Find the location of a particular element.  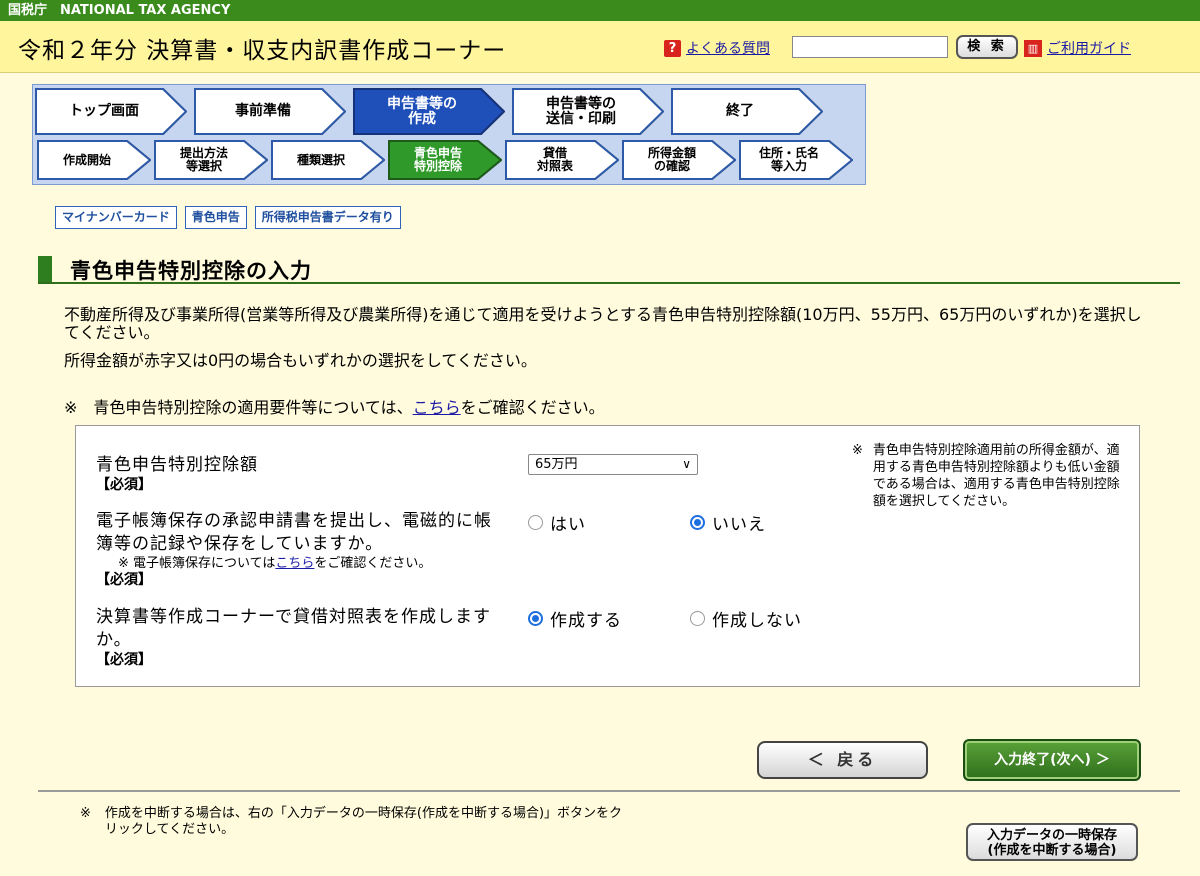

radio-e-ledger-no: いいえ is located at coordinates (728, 522).